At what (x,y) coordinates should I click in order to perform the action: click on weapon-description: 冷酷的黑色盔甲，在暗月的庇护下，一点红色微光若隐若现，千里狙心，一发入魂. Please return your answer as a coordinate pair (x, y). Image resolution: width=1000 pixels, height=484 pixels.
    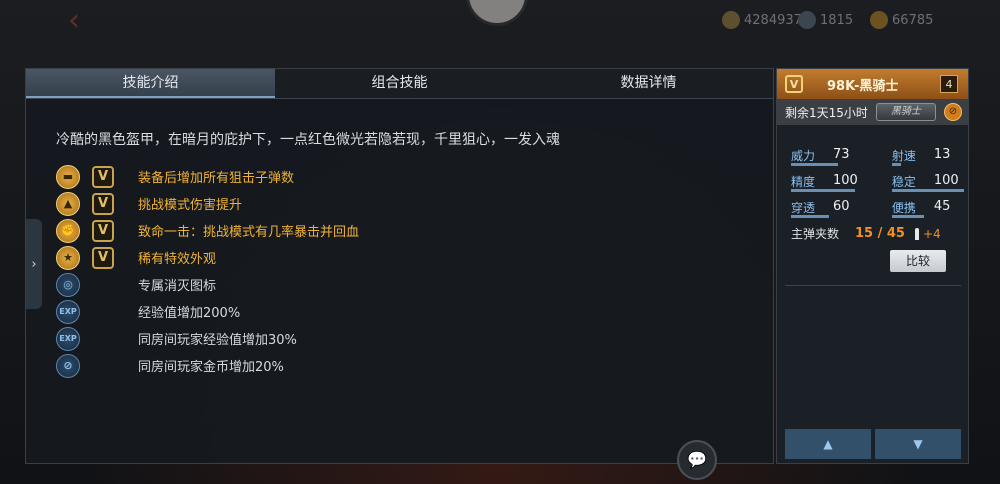
    Looking at the image, I should click on (308, 140).